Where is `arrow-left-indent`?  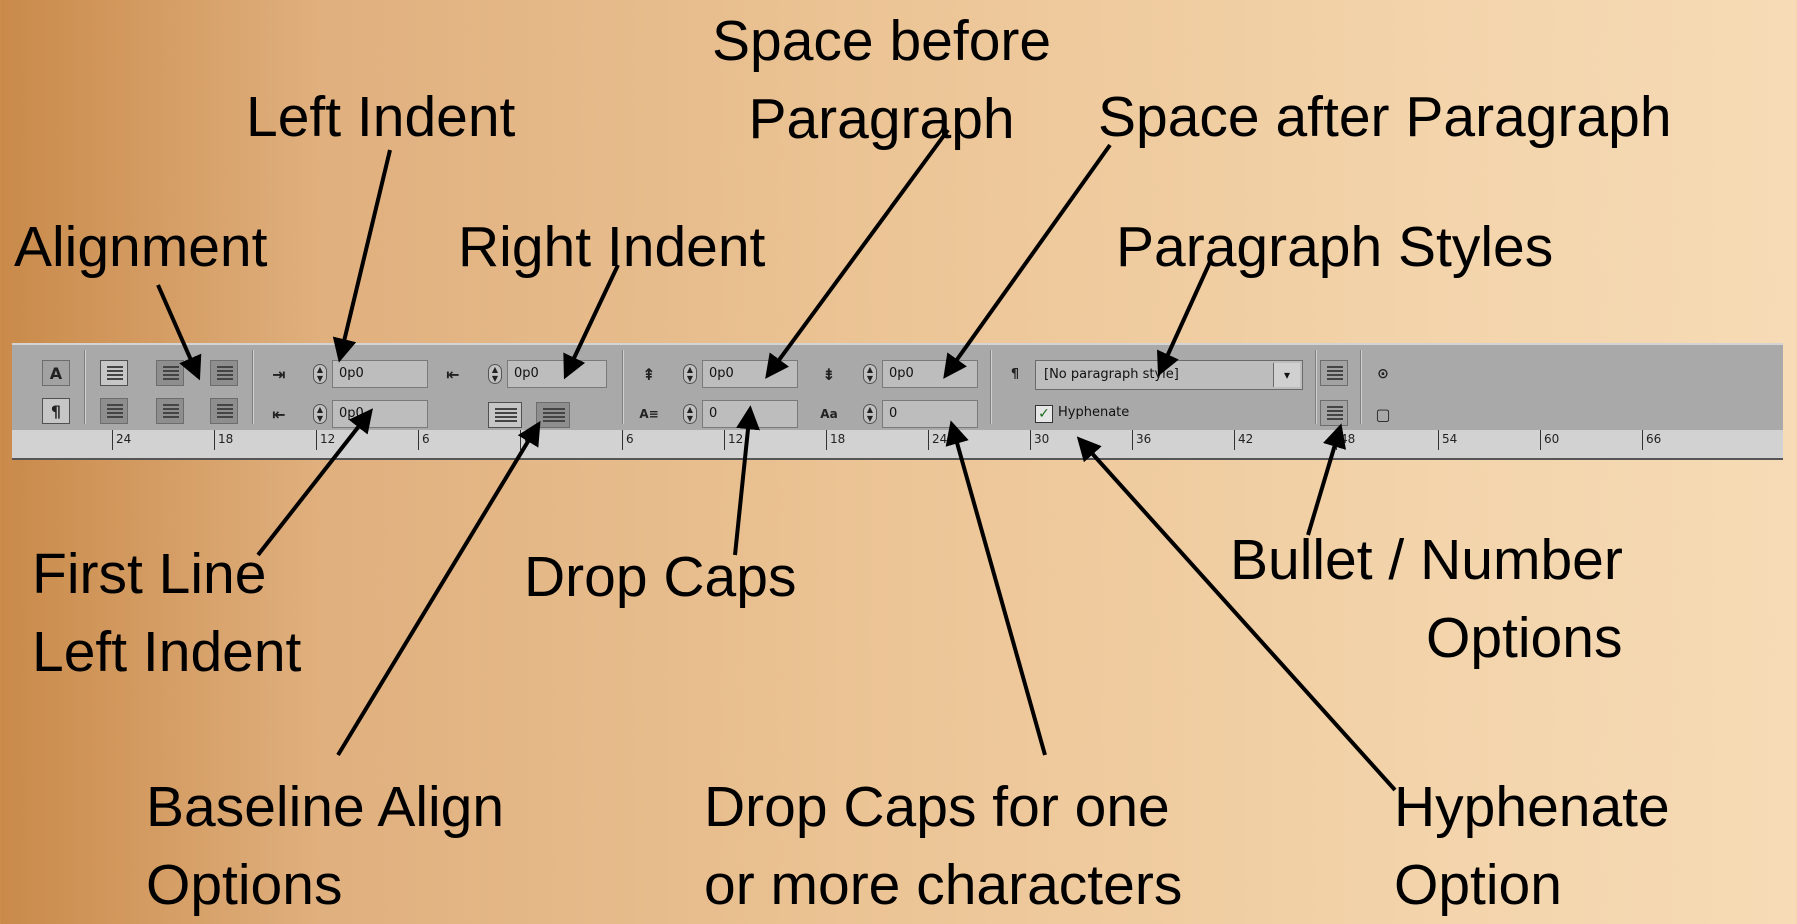 arrow-left-indent is located at coordinates (362, 256).